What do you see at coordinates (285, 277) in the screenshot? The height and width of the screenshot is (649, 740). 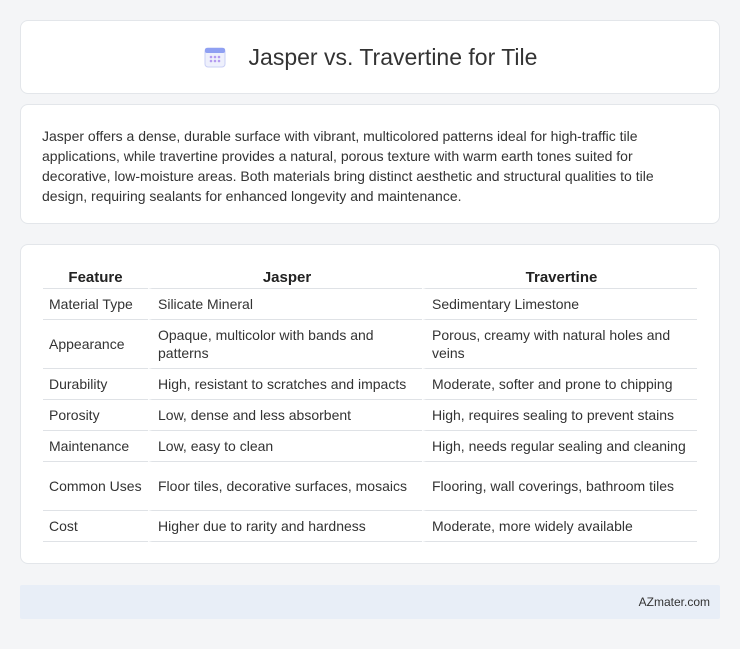 I see `column-header: Jasper` at bounding box center [285, 277].